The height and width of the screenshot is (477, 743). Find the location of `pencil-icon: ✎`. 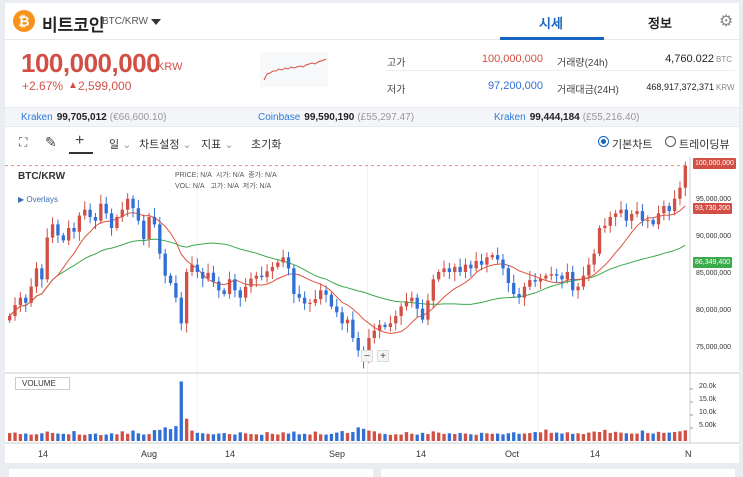

pencil-icon: ✎ is located at coordinates (51, 142).